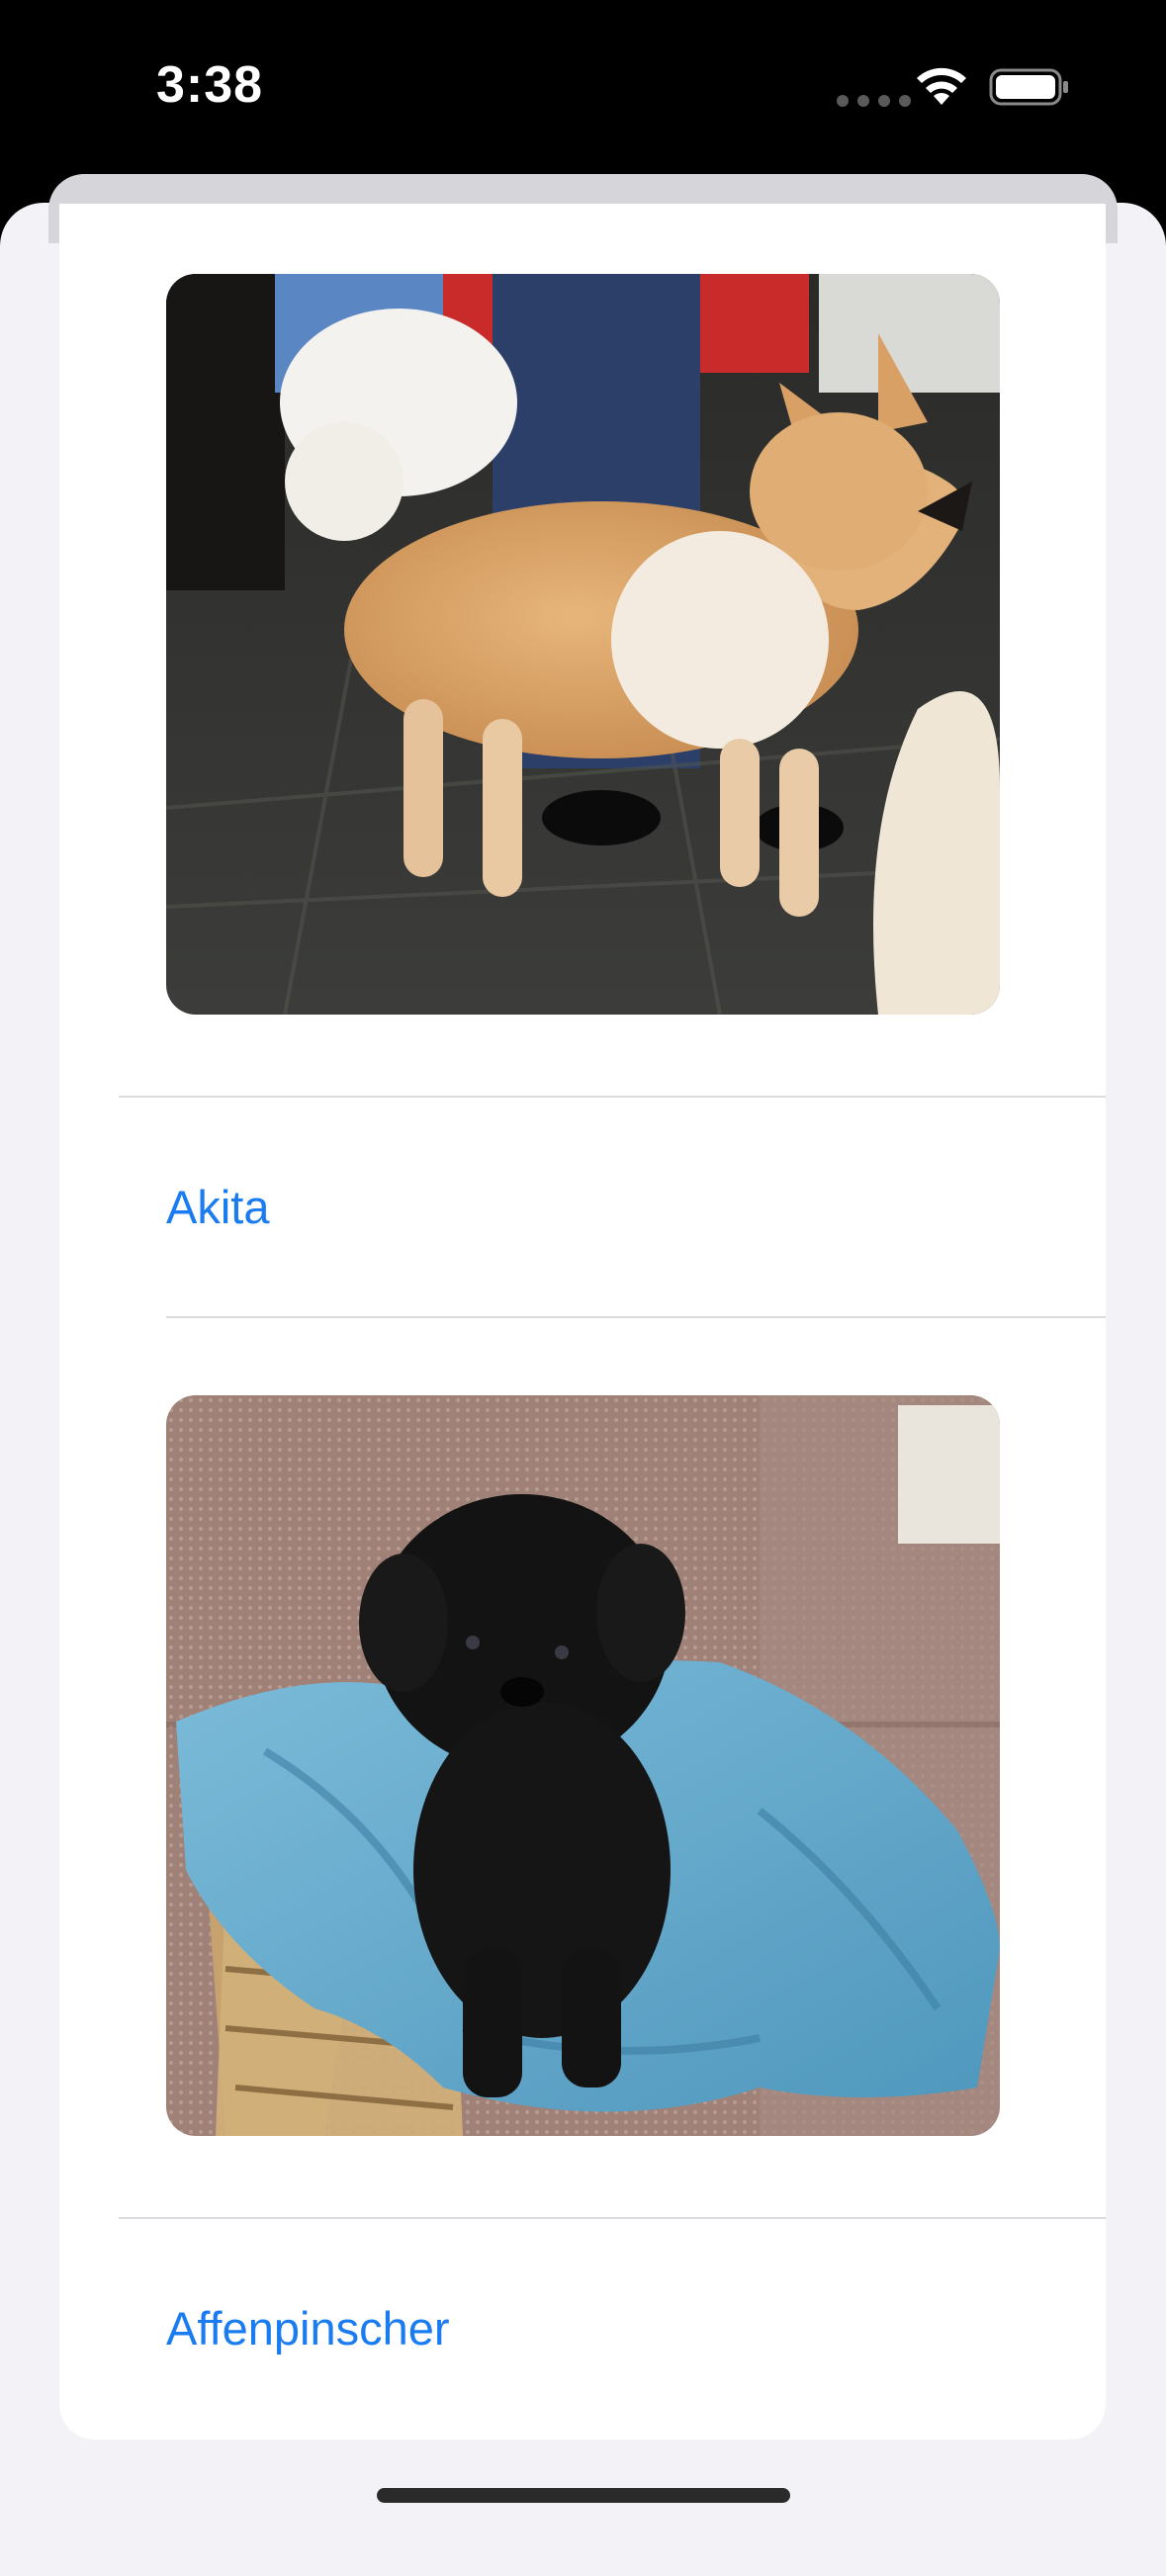 The image size is (1166, 2576). I want to click on status-bar: 3:38, so click(583, 84).